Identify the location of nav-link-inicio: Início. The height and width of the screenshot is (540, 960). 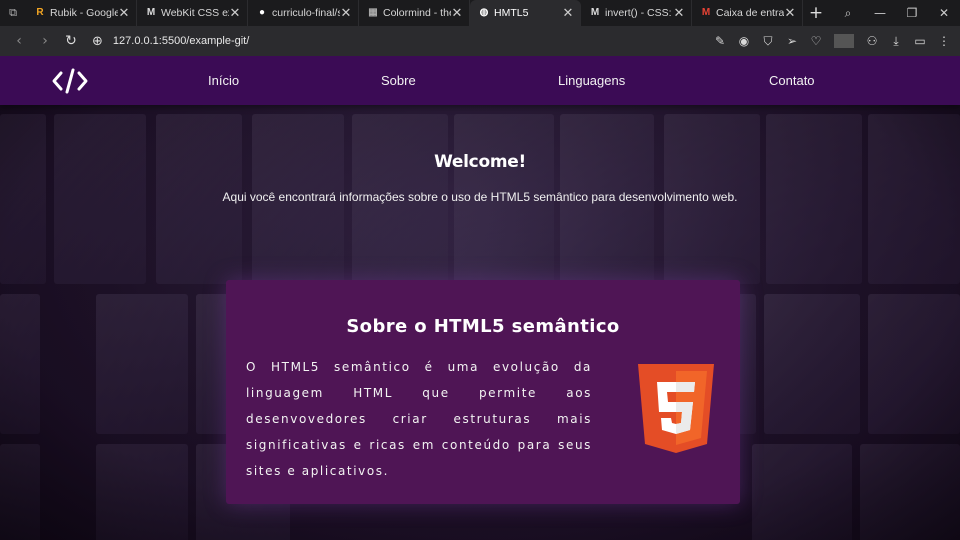
(223, 80).